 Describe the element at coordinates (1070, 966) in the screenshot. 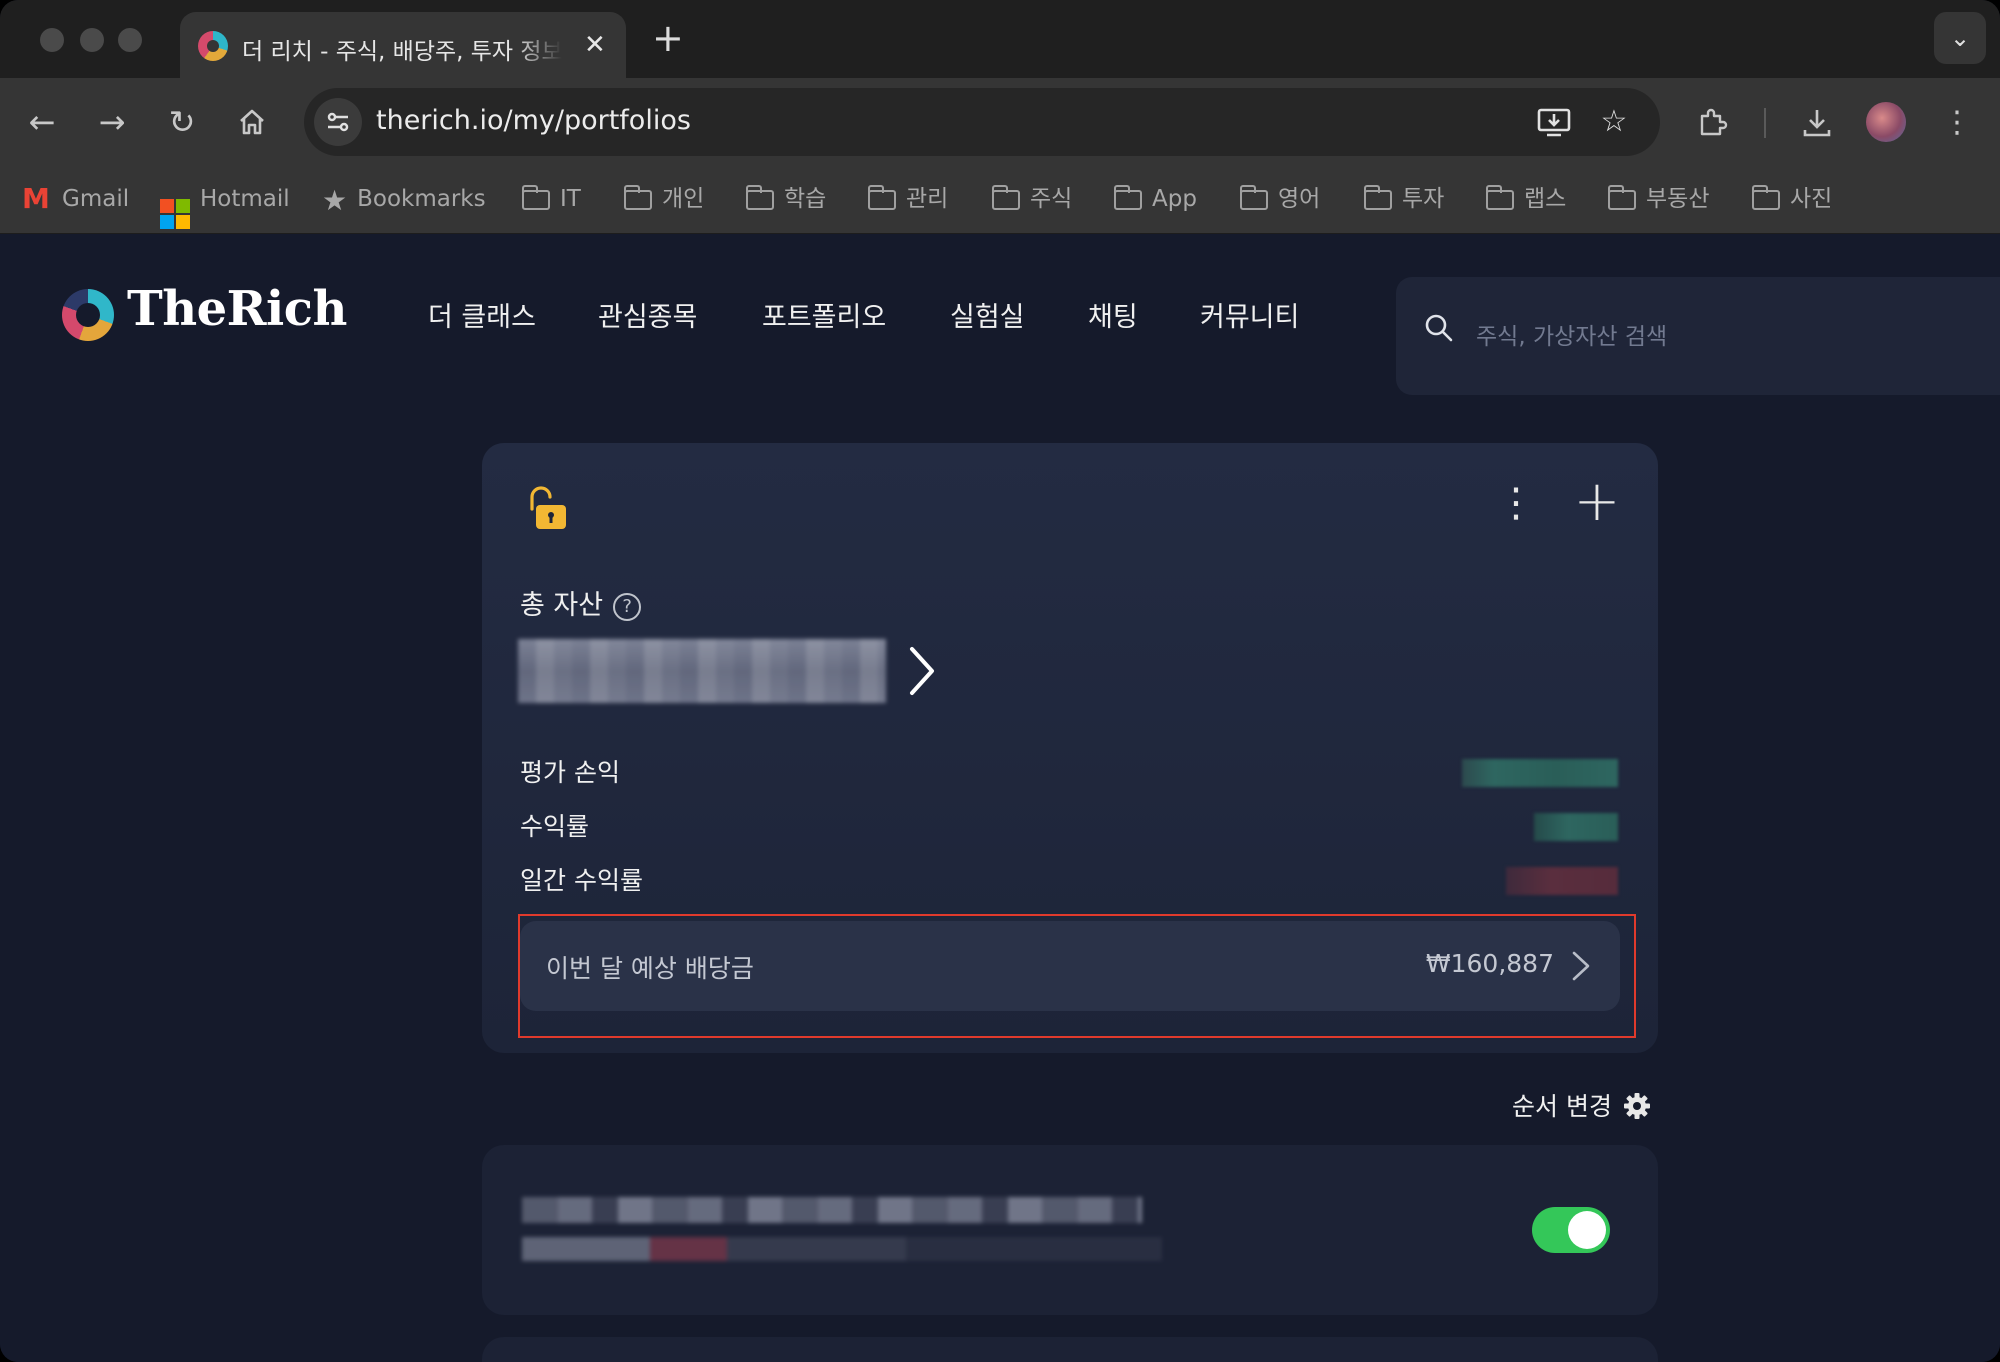

I see `monthly-dividend-row: 이번 달 예상 배당금 ₩160,887` at that location.